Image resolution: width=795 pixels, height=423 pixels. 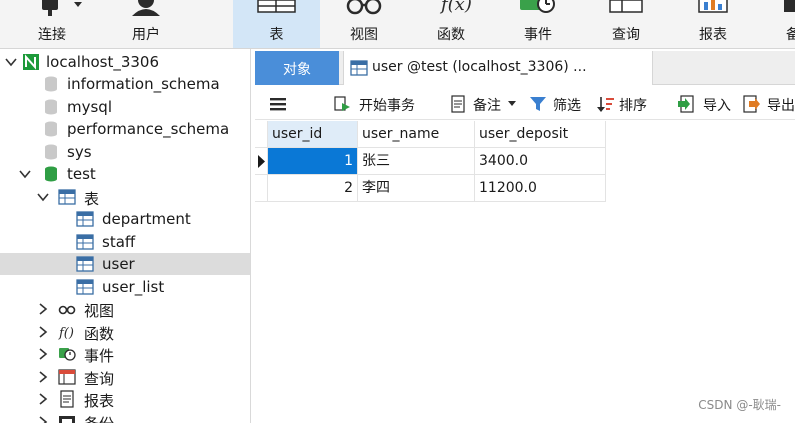 What do you see at coordinates (146, 8) in the screenshot?
I see `user-icon` at bounding box center [146, 8].